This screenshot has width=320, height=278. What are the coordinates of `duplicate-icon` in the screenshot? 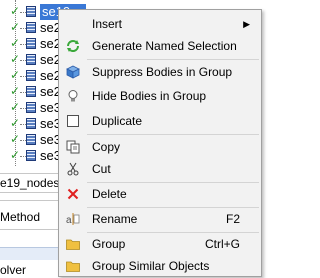 It's located at (73, 121).